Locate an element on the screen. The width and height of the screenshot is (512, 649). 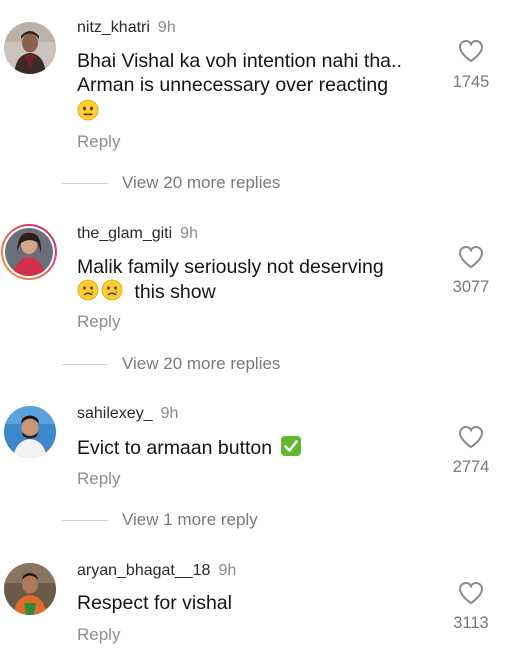
username-row: aryan_bhagat__18 9h is located at coordinates (156, 571).